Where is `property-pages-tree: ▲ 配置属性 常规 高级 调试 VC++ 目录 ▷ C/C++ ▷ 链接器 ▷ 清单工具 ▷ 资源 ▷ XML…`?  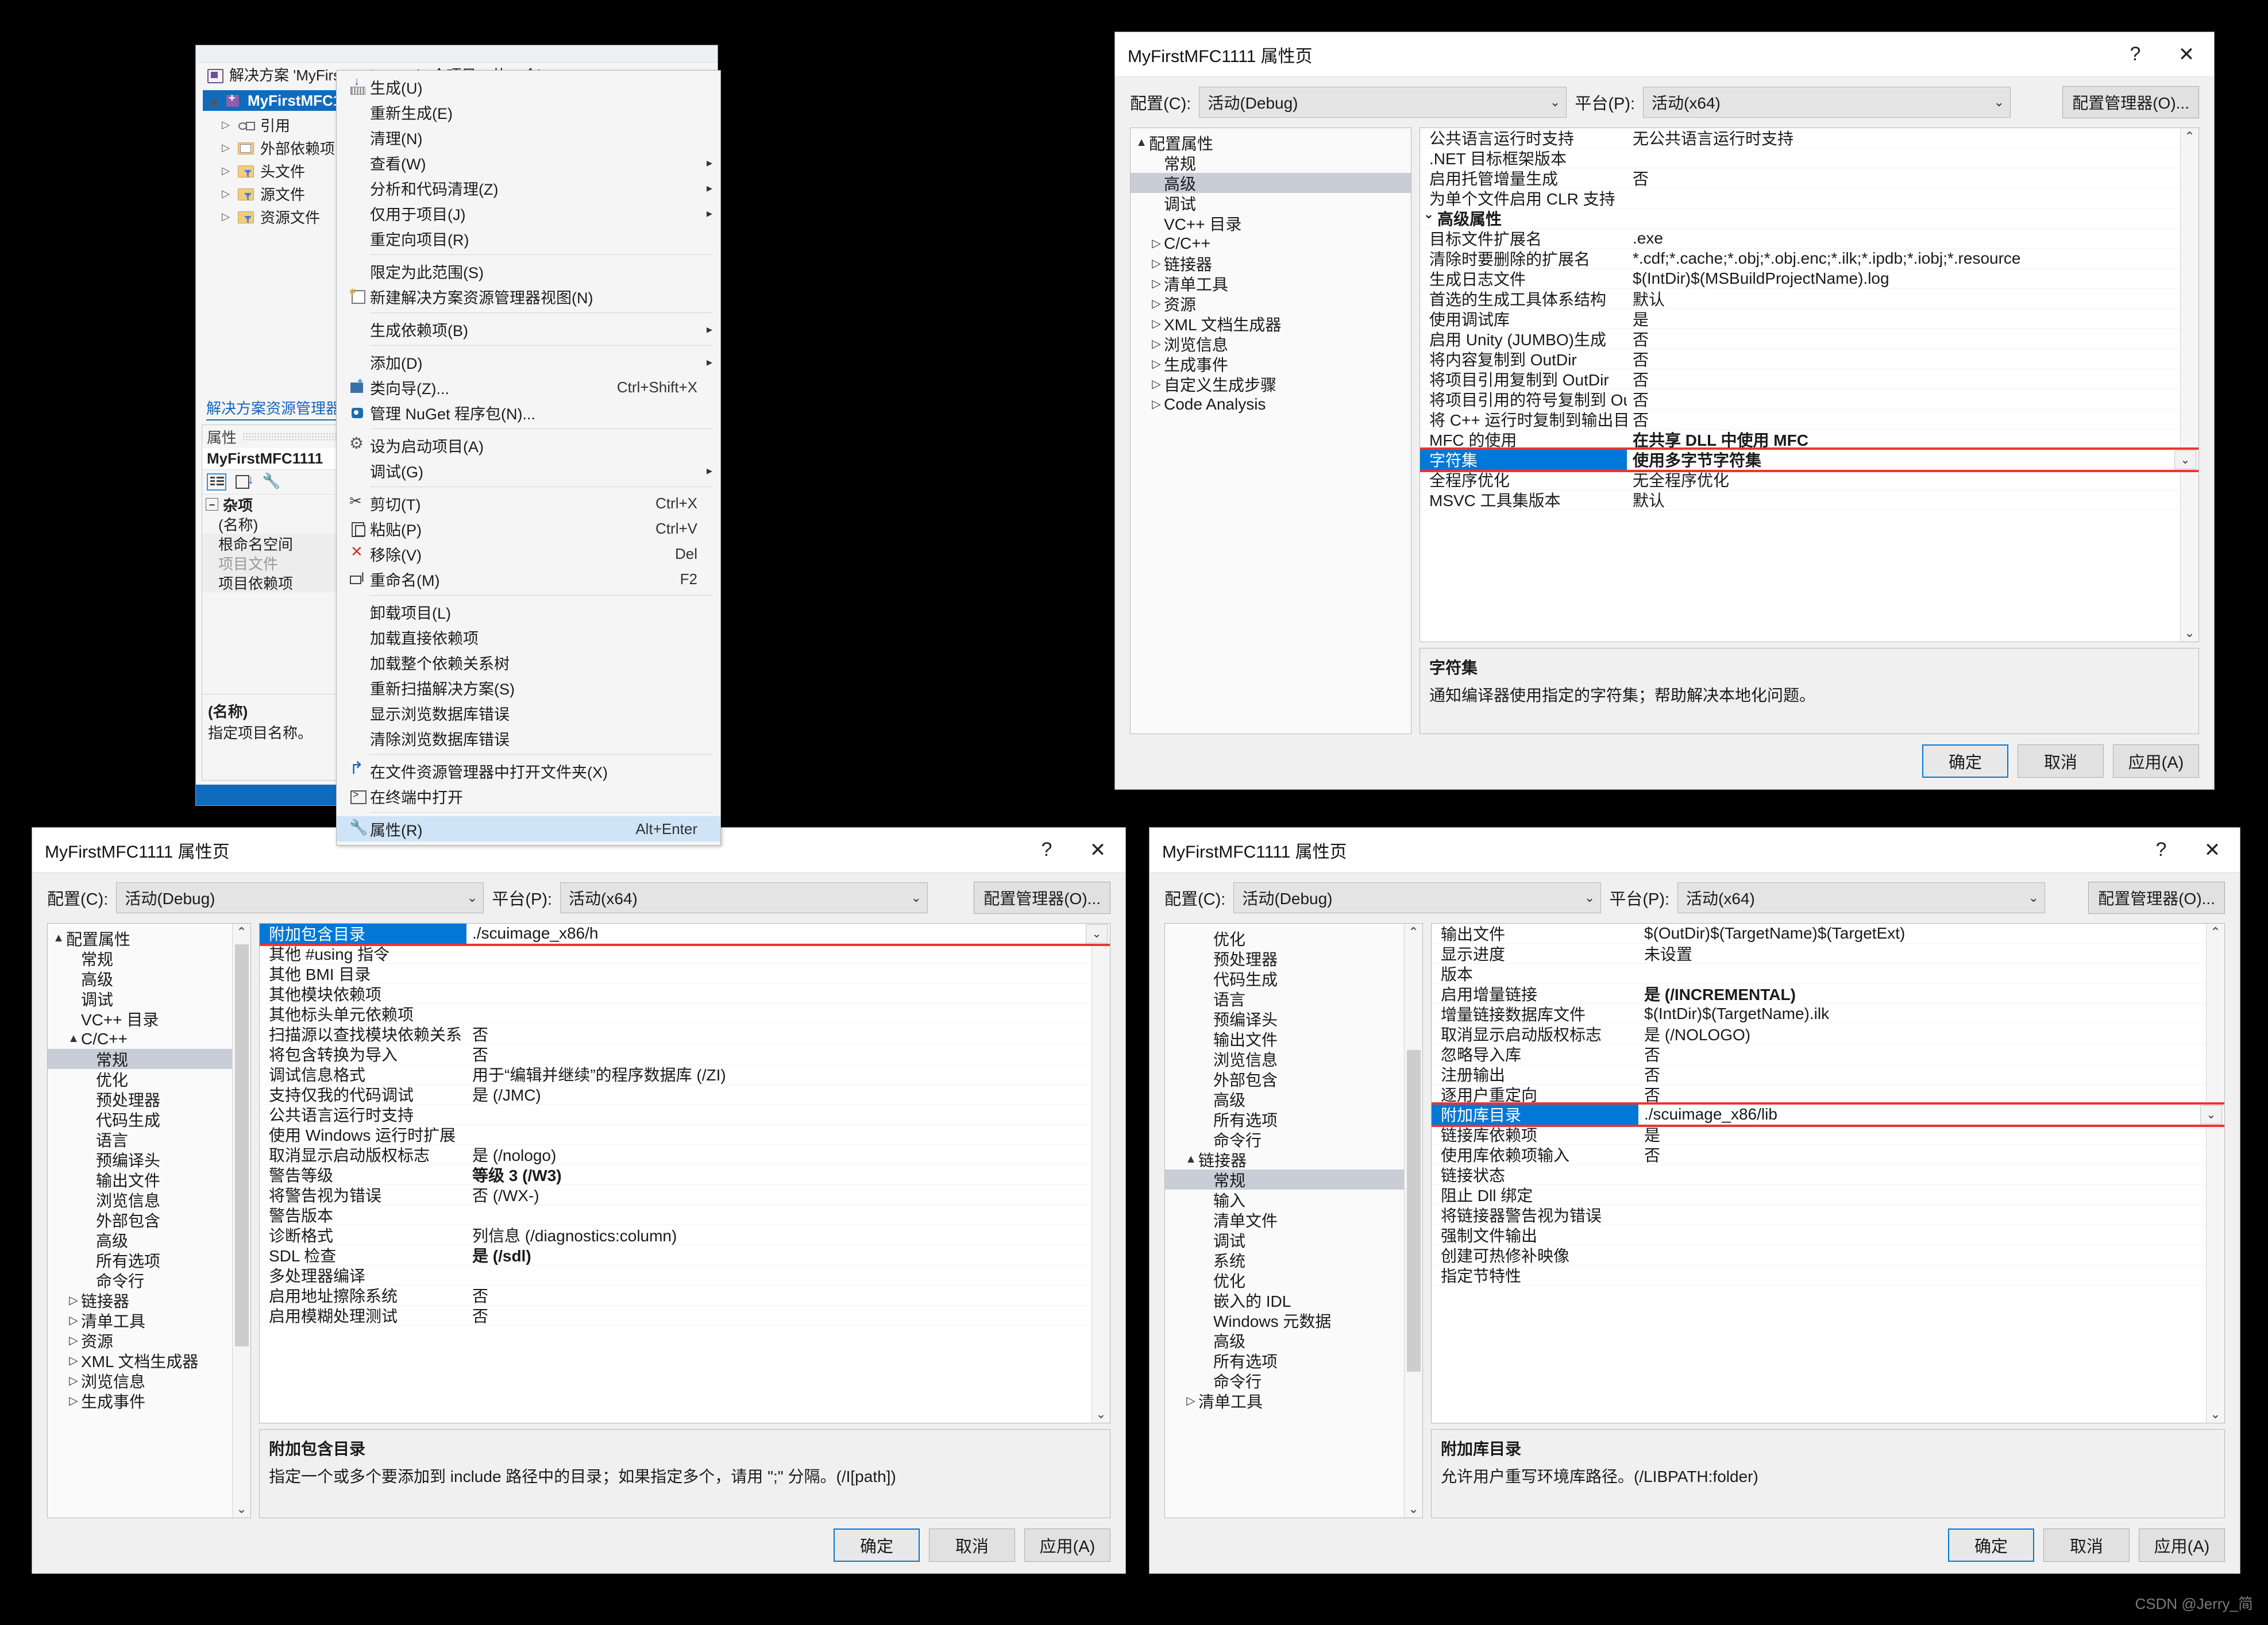
property-pages-tree: ▲ 配置属性 常规 高级 调试 VC++ 目录 ▷ C/C++ ▷ 链接器 ▷ 清单工具 ▷ 资源 ▷ XML… is located at coordinates (1270, 431).